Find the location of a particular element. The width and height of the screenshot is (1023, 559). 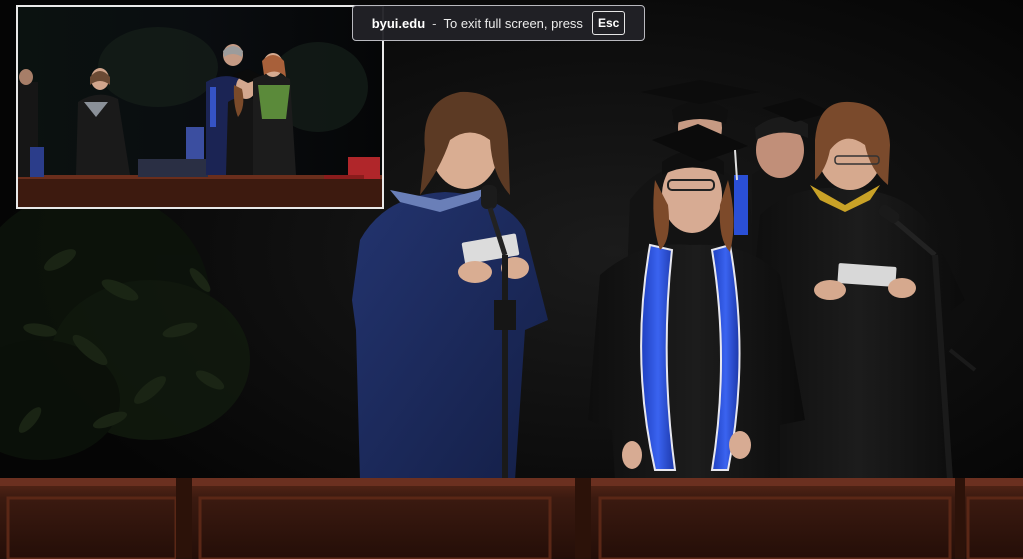

esc-key-badge: Esc is located at coordinates (608, 23).